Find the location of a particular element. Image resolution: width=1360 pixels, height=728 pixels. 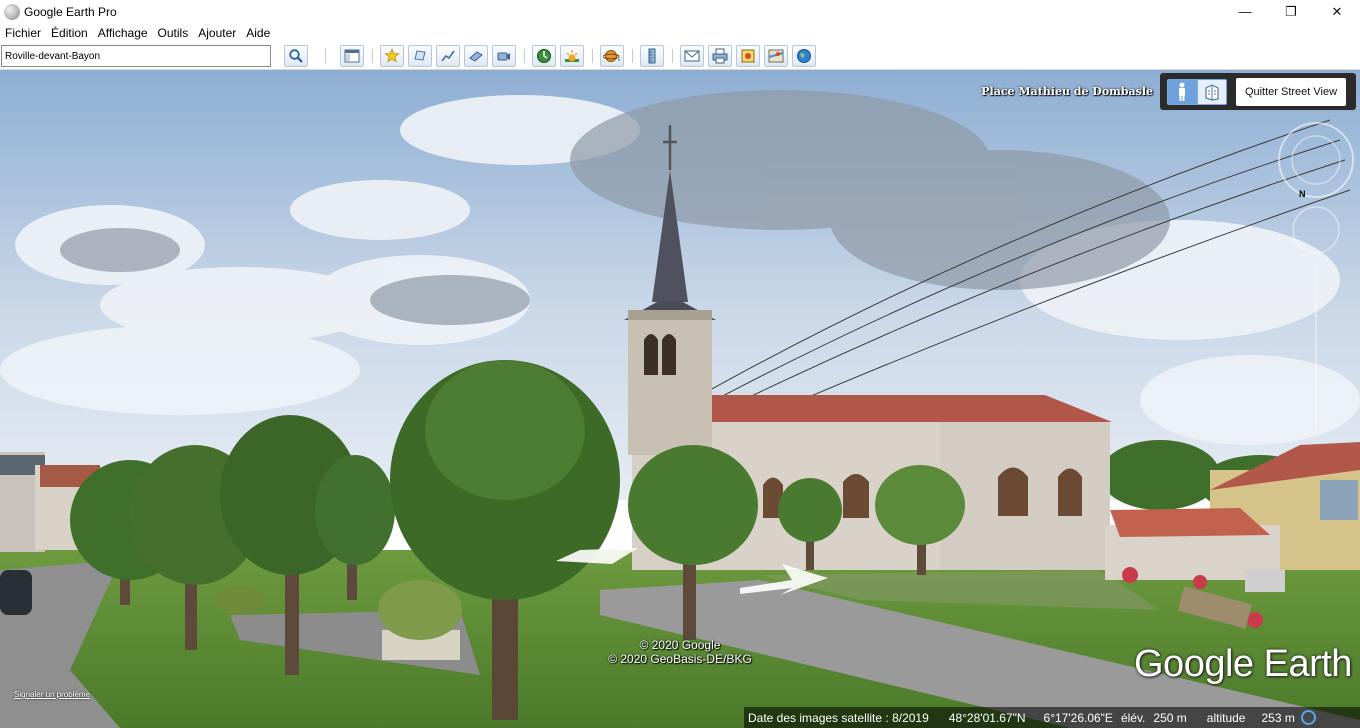

path-icon is located at coordinates (448, 56).